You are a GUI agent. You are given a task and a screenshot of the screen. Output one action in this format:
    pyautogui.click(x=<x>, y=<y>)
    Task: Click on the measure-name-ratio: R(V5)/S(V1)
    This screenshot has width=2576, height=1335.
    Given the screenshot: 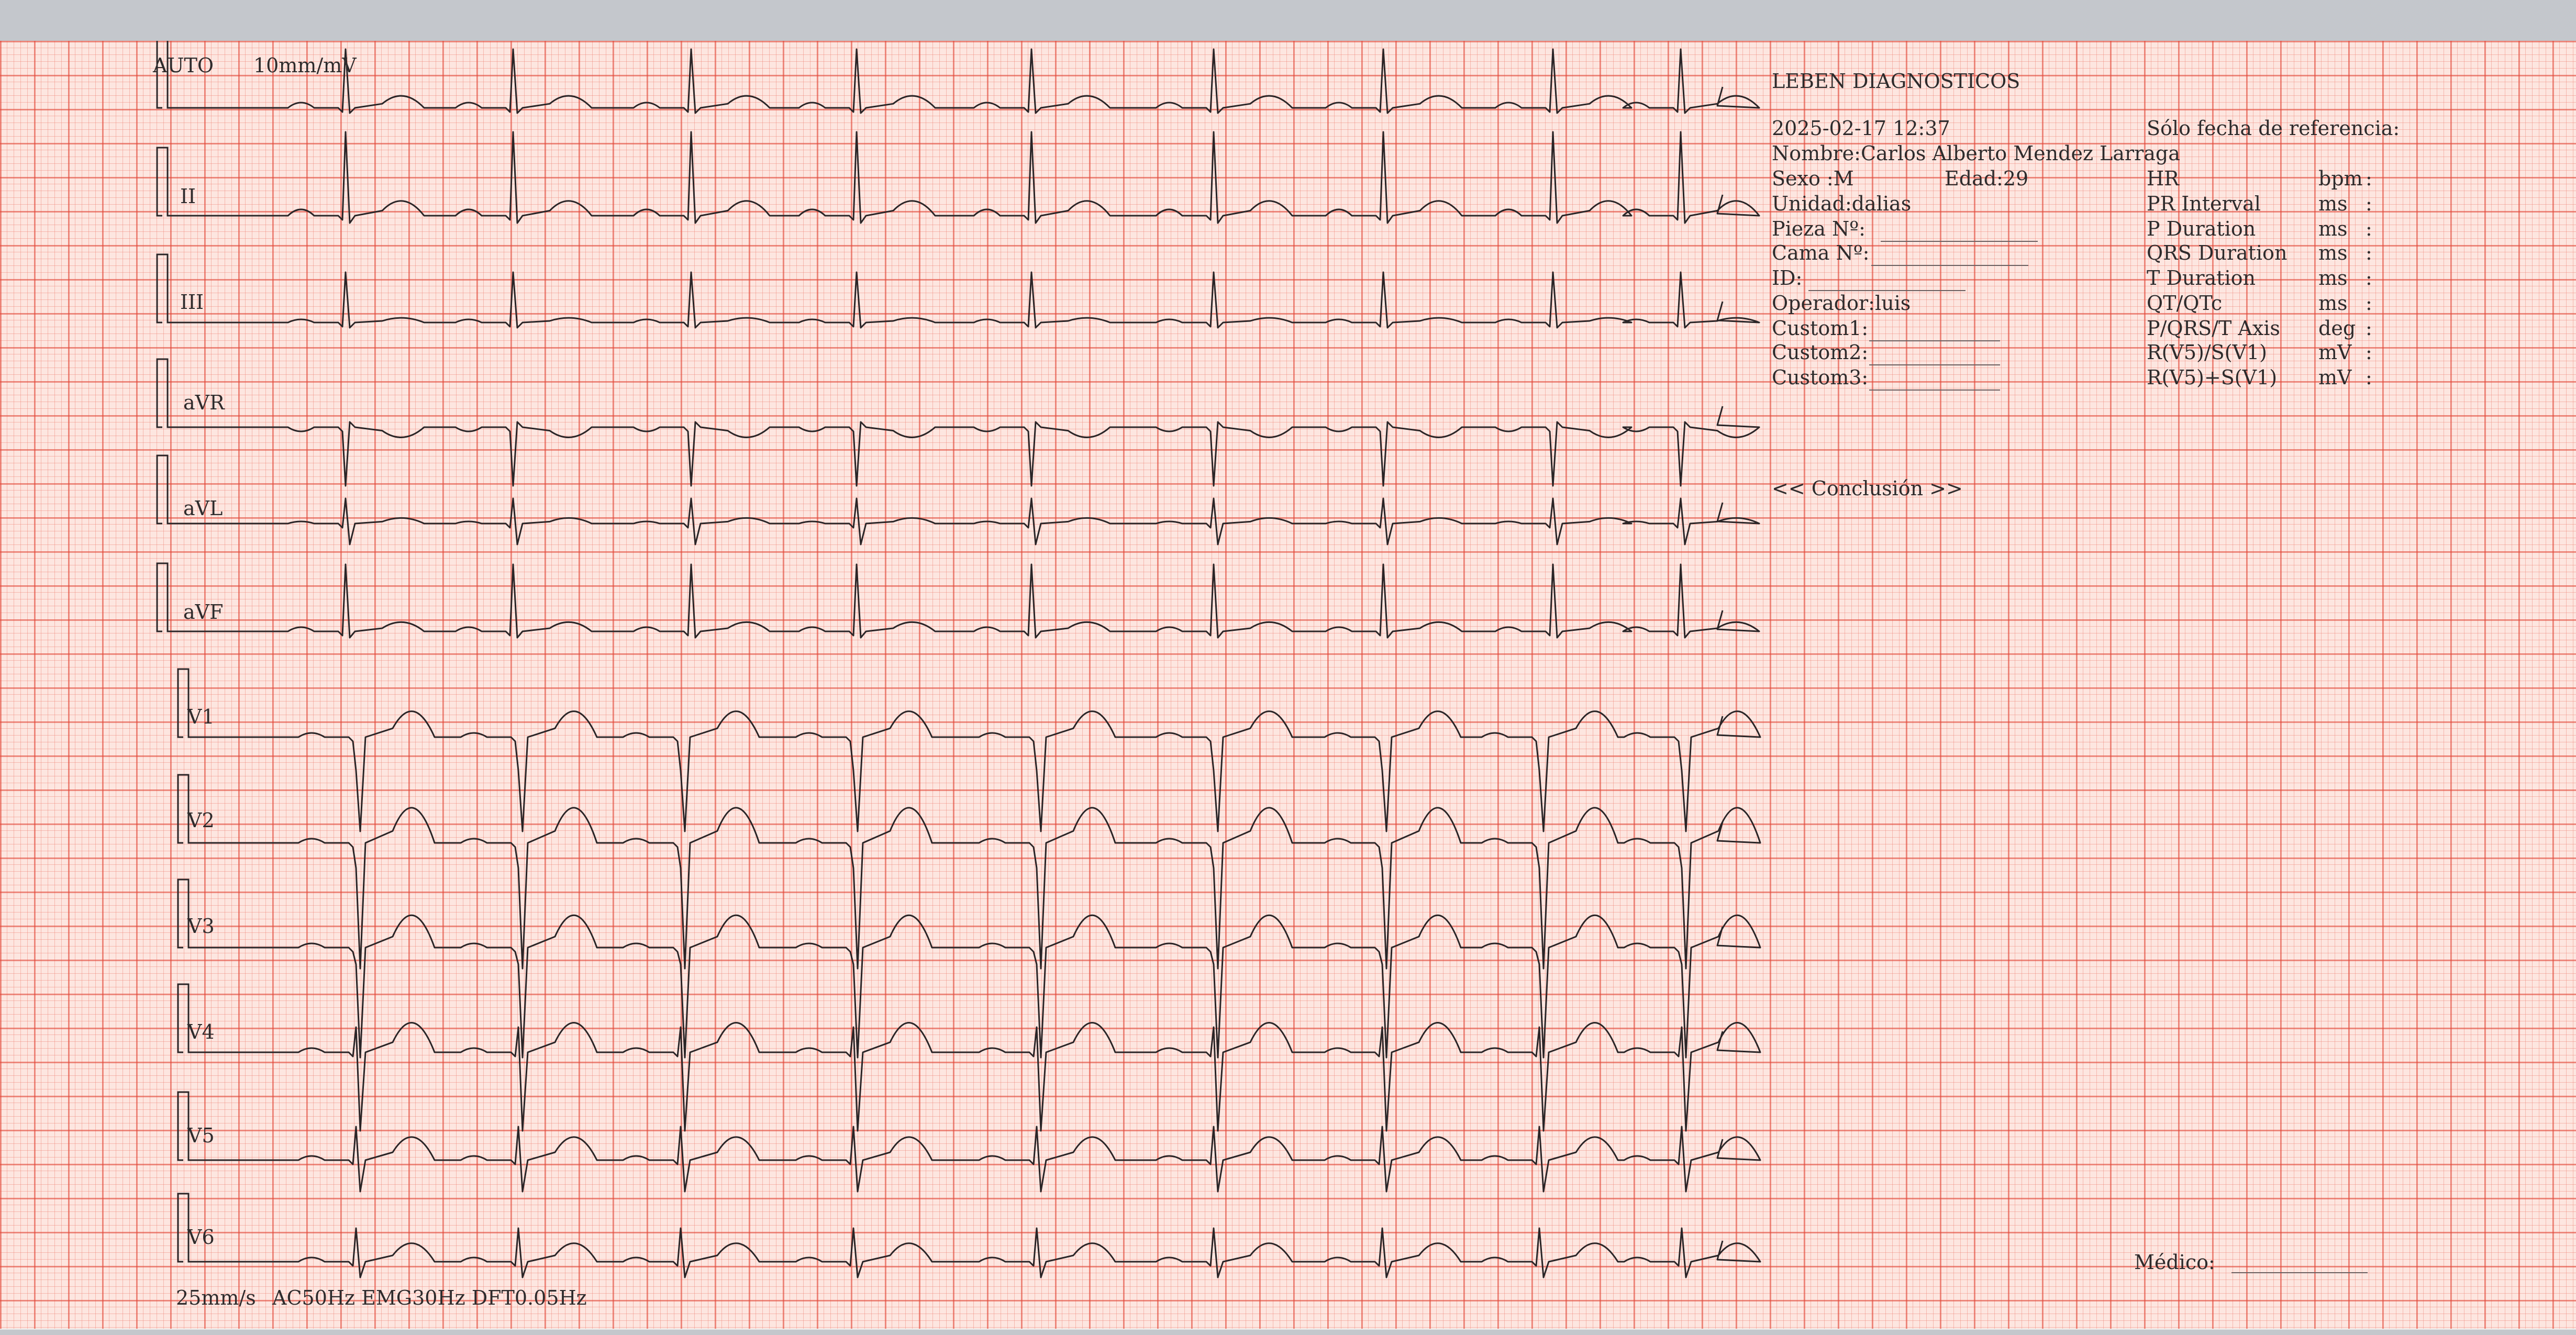 What is the action you would take?
    pyautogui.click(x=2207, y=352)
    